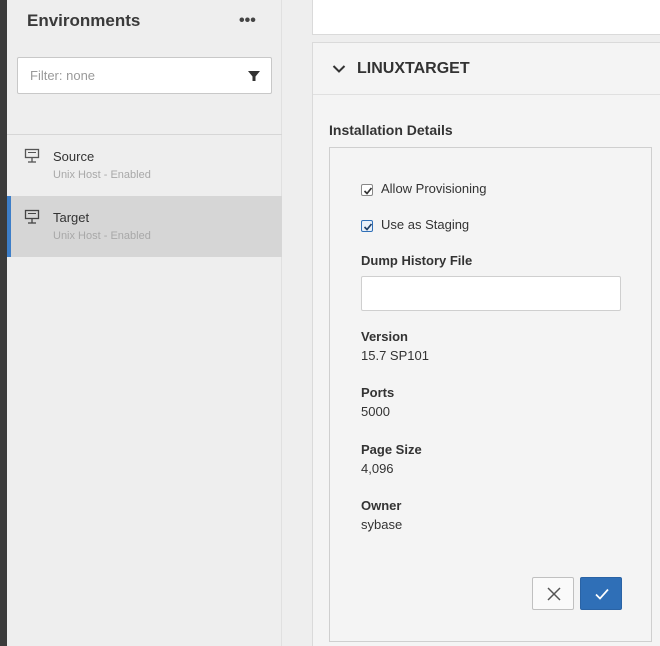 This screenshot has width=660, height=646. I want to click on save-button, so click(601, 593).